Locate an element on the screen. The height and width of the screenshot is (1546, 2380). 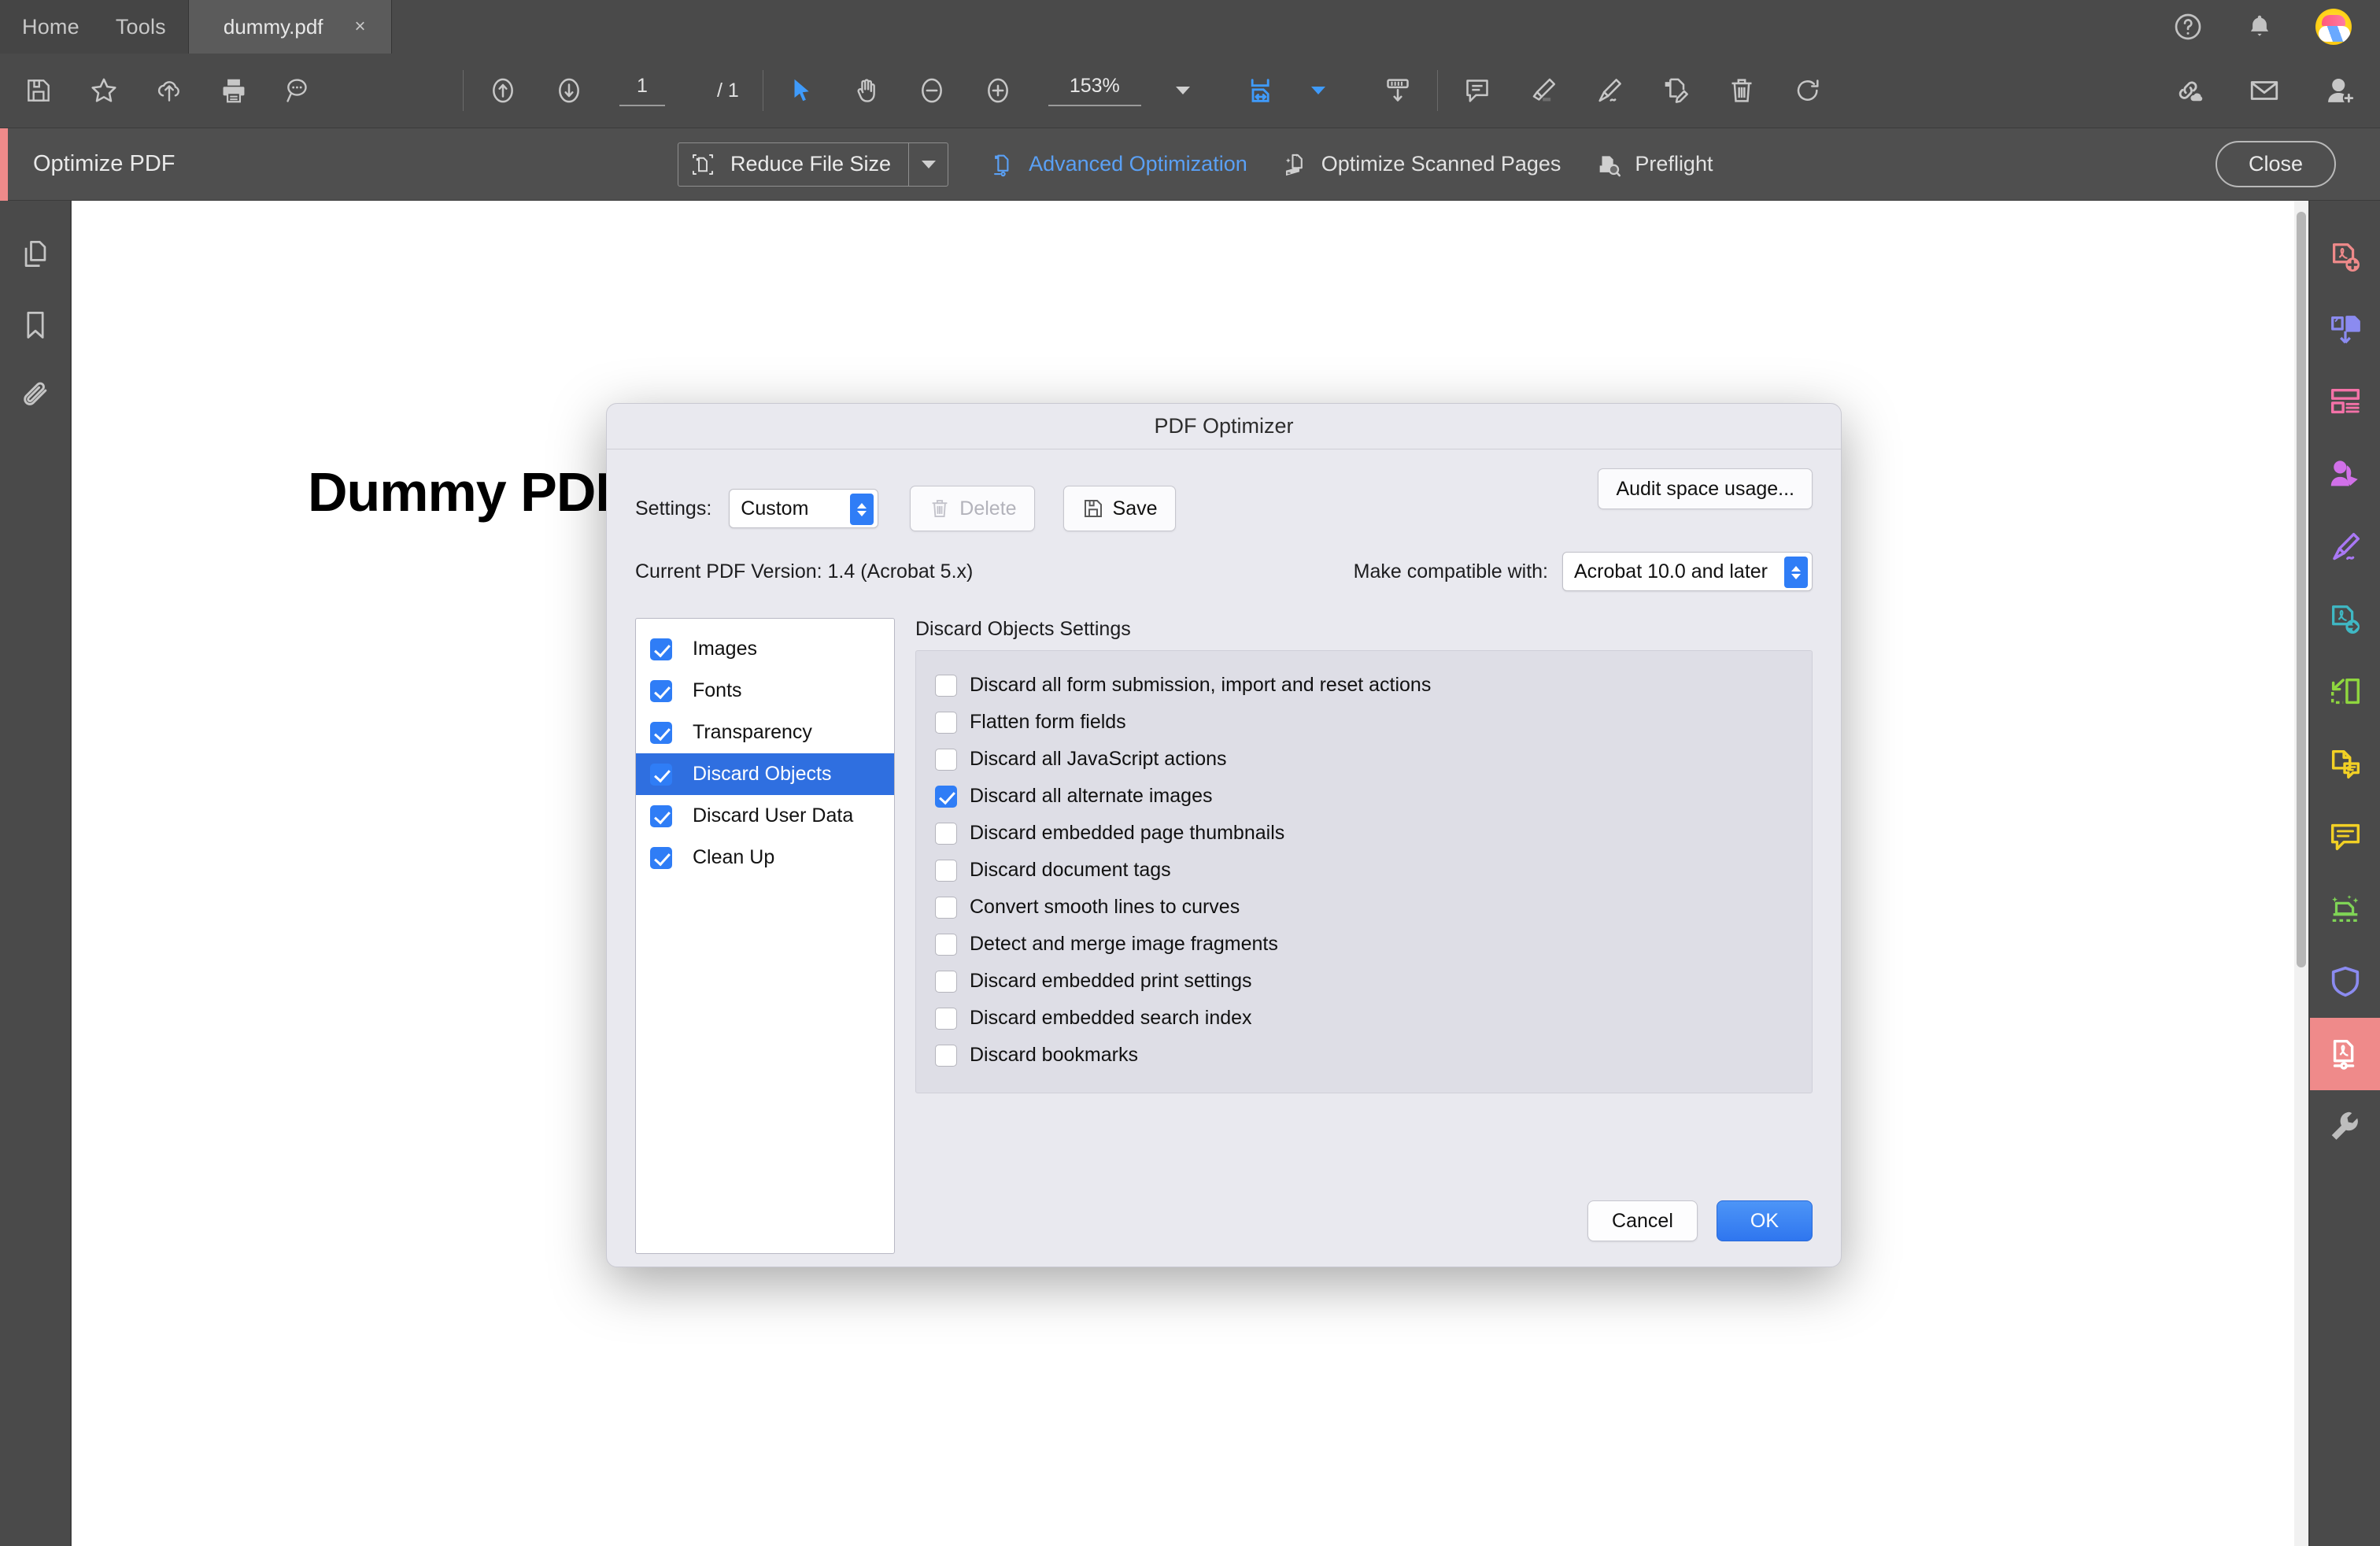
close-button: Close is located at coordinates (2275, 164).